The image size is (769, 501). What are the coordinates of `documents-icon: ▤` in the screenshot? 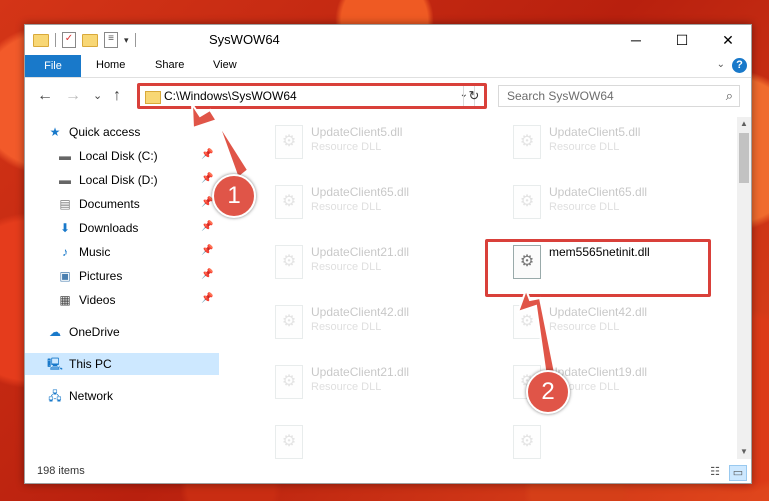 It's located at (65, 204).